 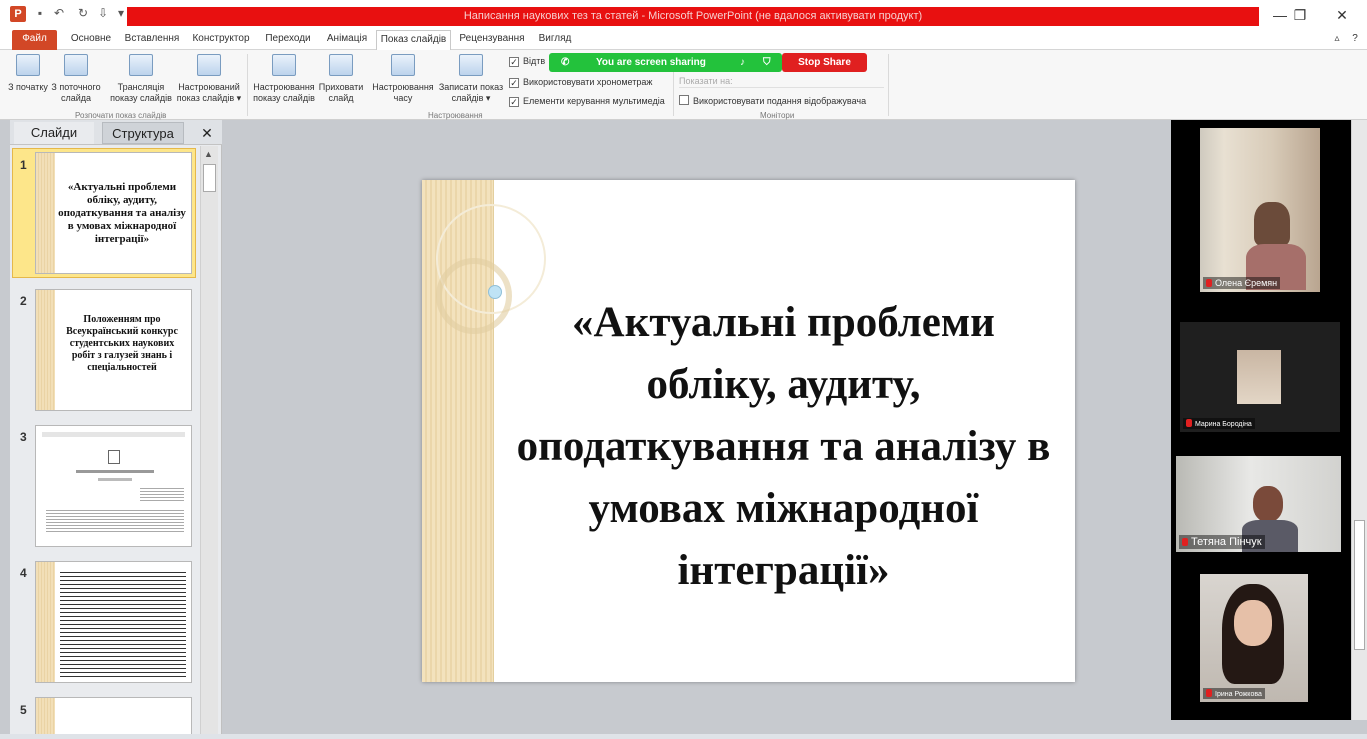 I want to click on timer-icon, so click(x=403, y=65).